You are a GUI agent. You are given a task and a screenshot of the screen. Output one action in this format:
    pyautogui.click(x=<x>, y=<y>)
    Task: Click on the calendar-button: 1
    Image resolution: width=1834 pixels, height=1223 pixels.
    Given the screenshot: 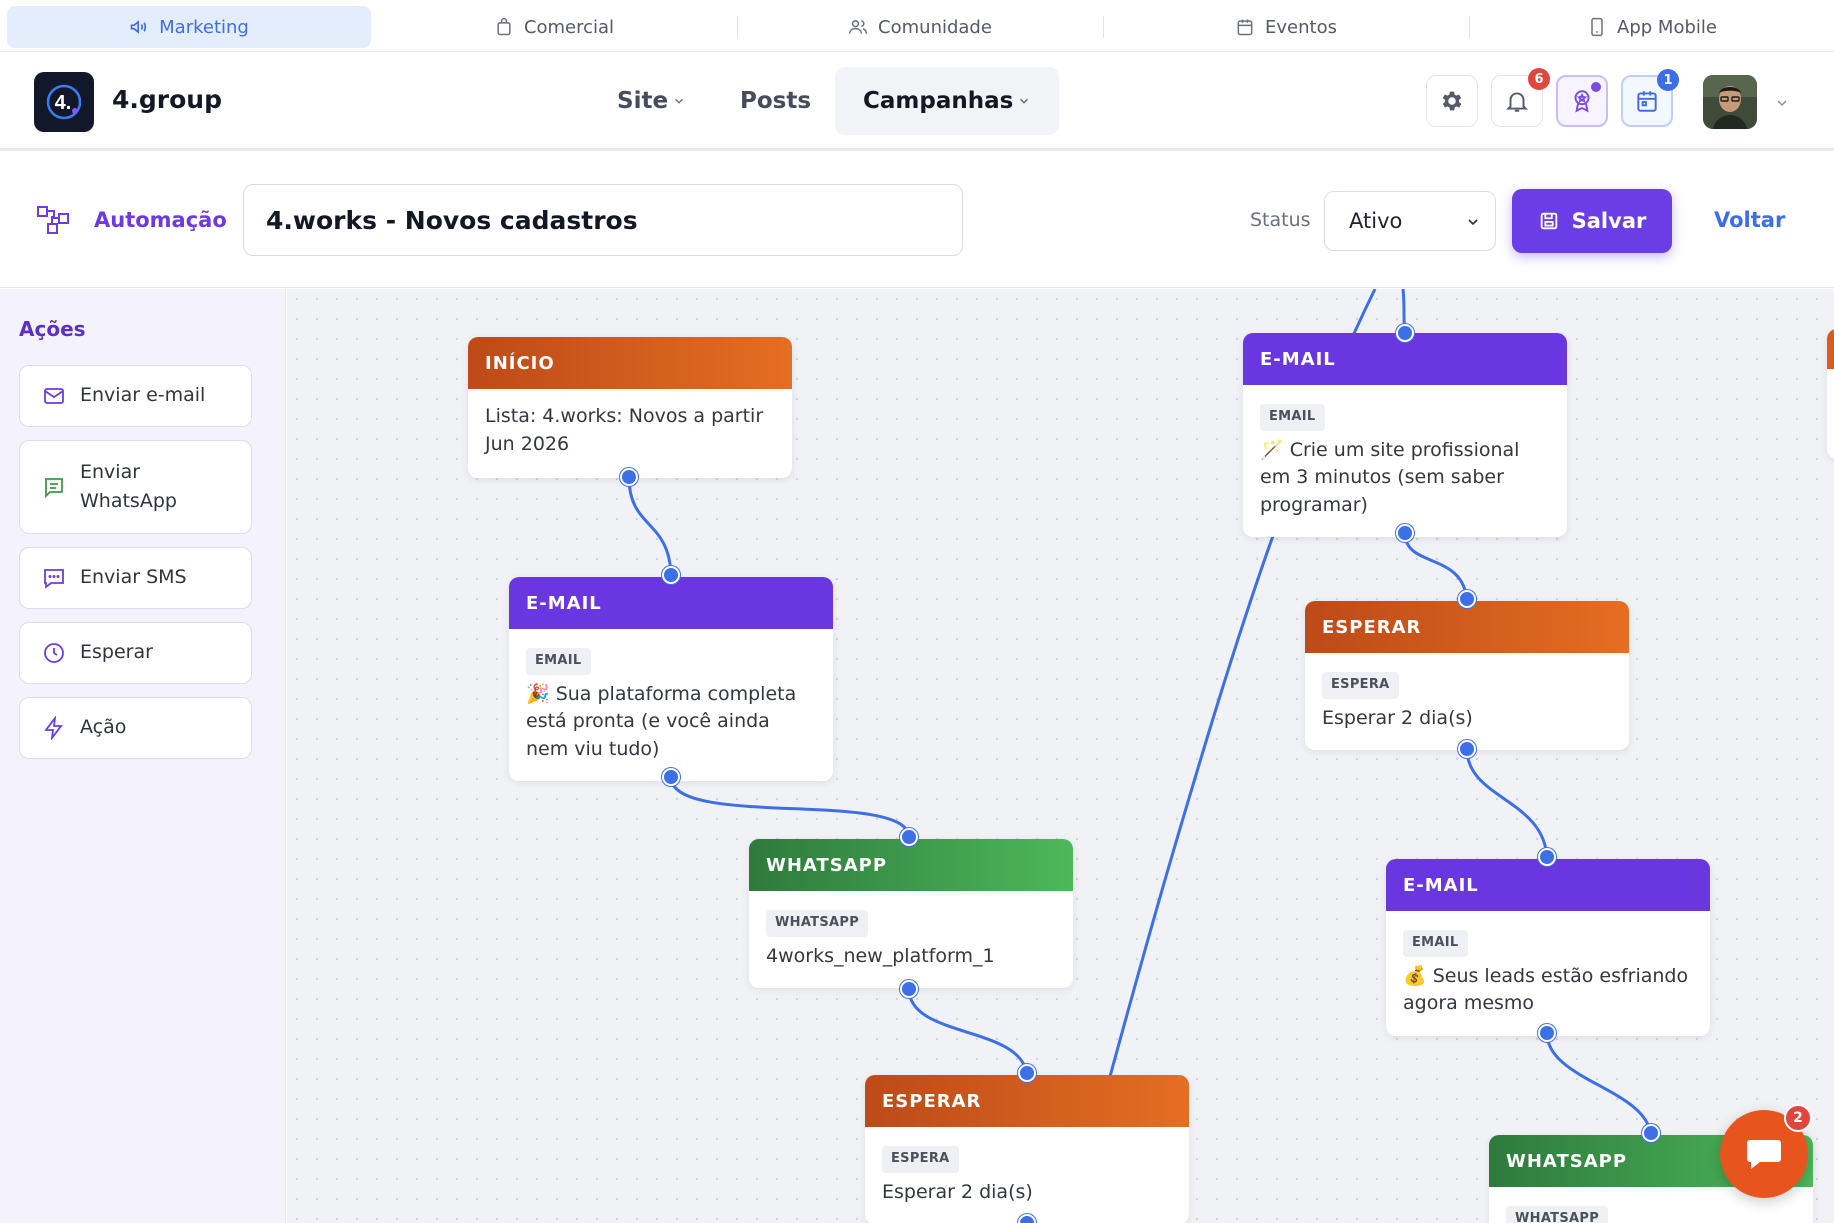 What is the action you would take?
    pyautogui.click(x=1650, y=98)
    